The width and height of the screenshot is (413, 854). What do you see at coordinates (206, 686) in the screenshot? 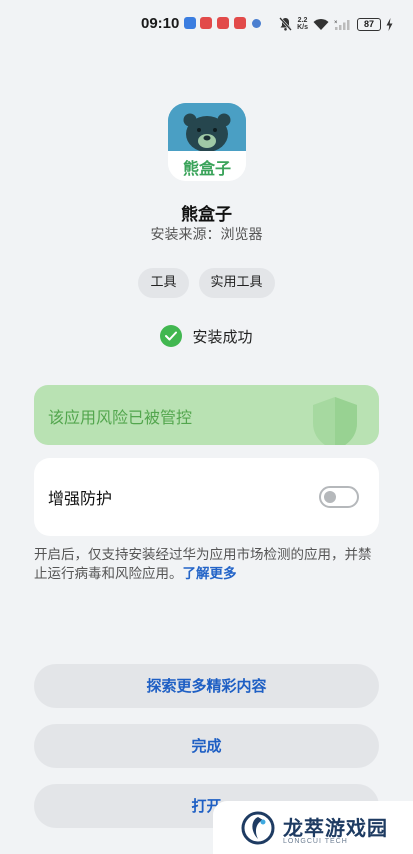
I see `explore-more-button: 探索更多精彩内容` at bounding box center [206, 686].